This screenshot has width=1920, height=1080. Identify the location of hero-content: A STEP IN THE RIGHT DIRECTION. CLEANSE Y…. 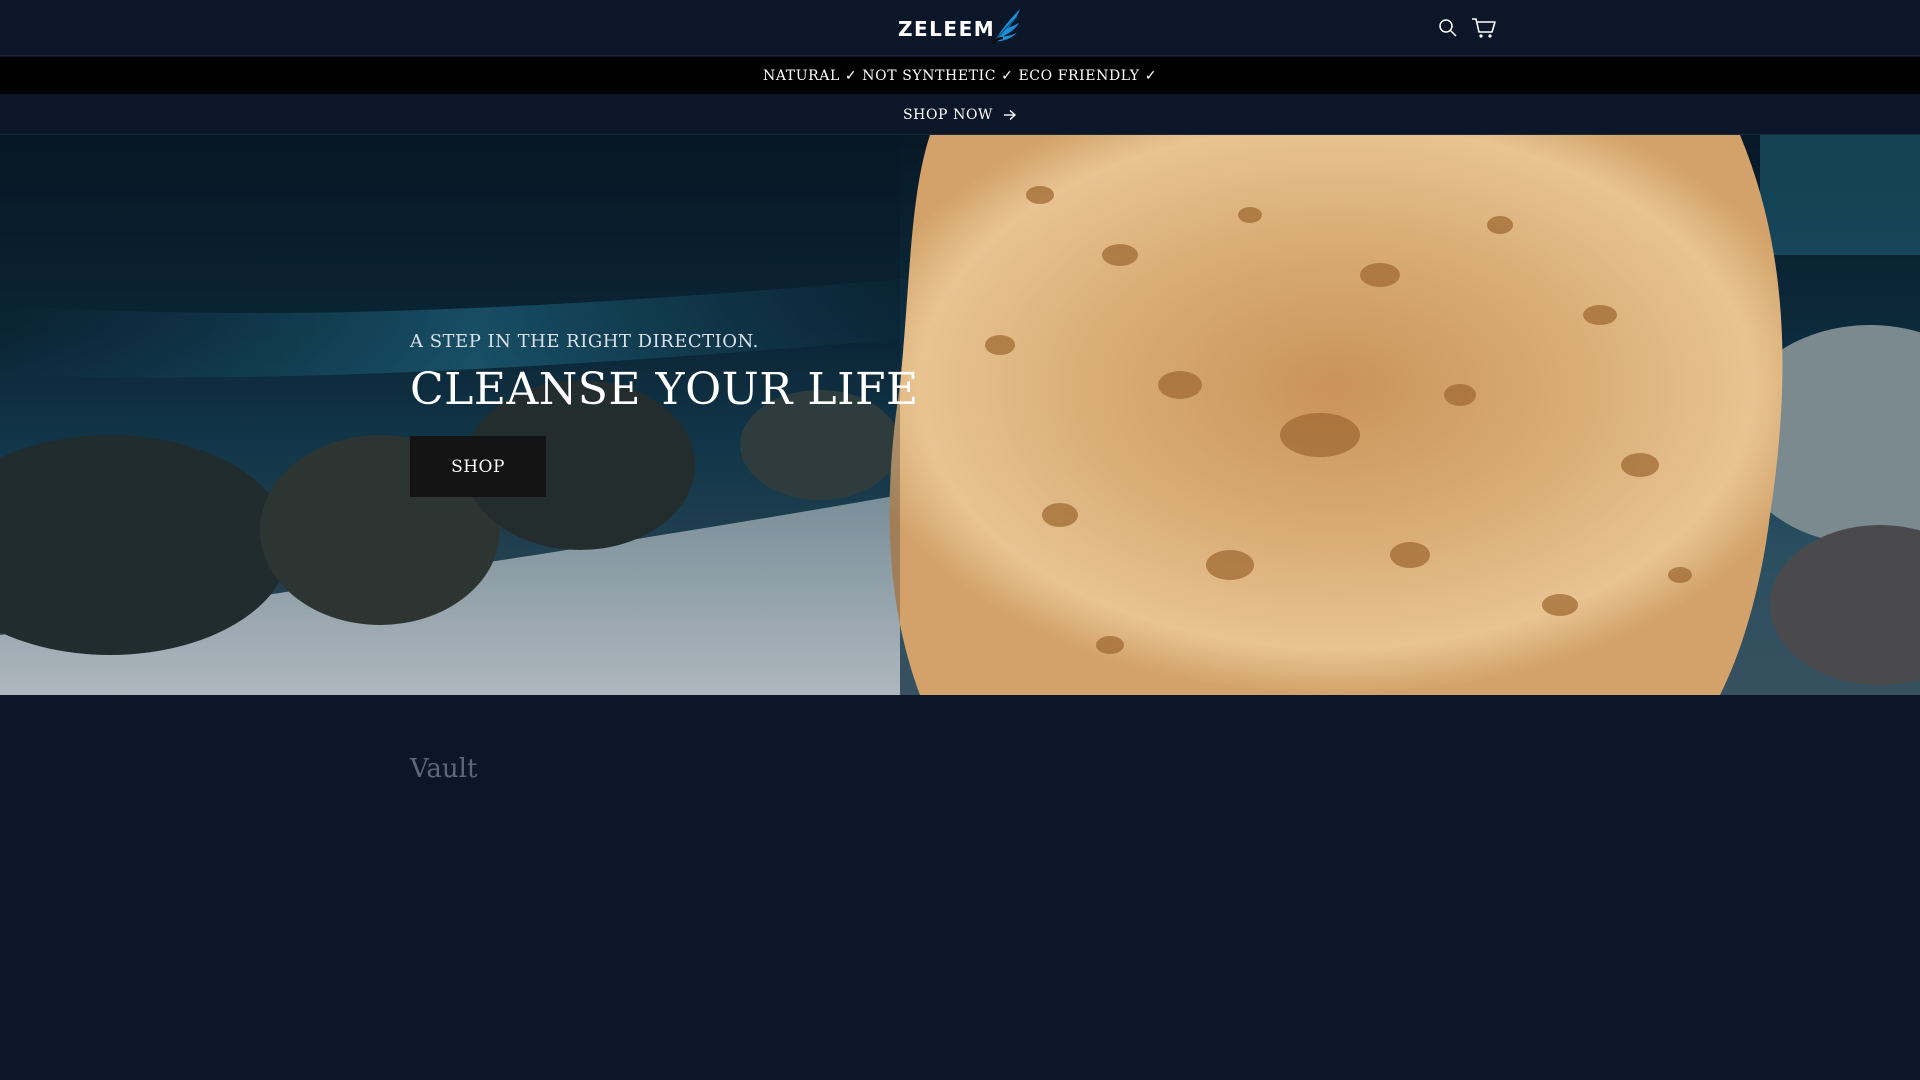
(690, 414).